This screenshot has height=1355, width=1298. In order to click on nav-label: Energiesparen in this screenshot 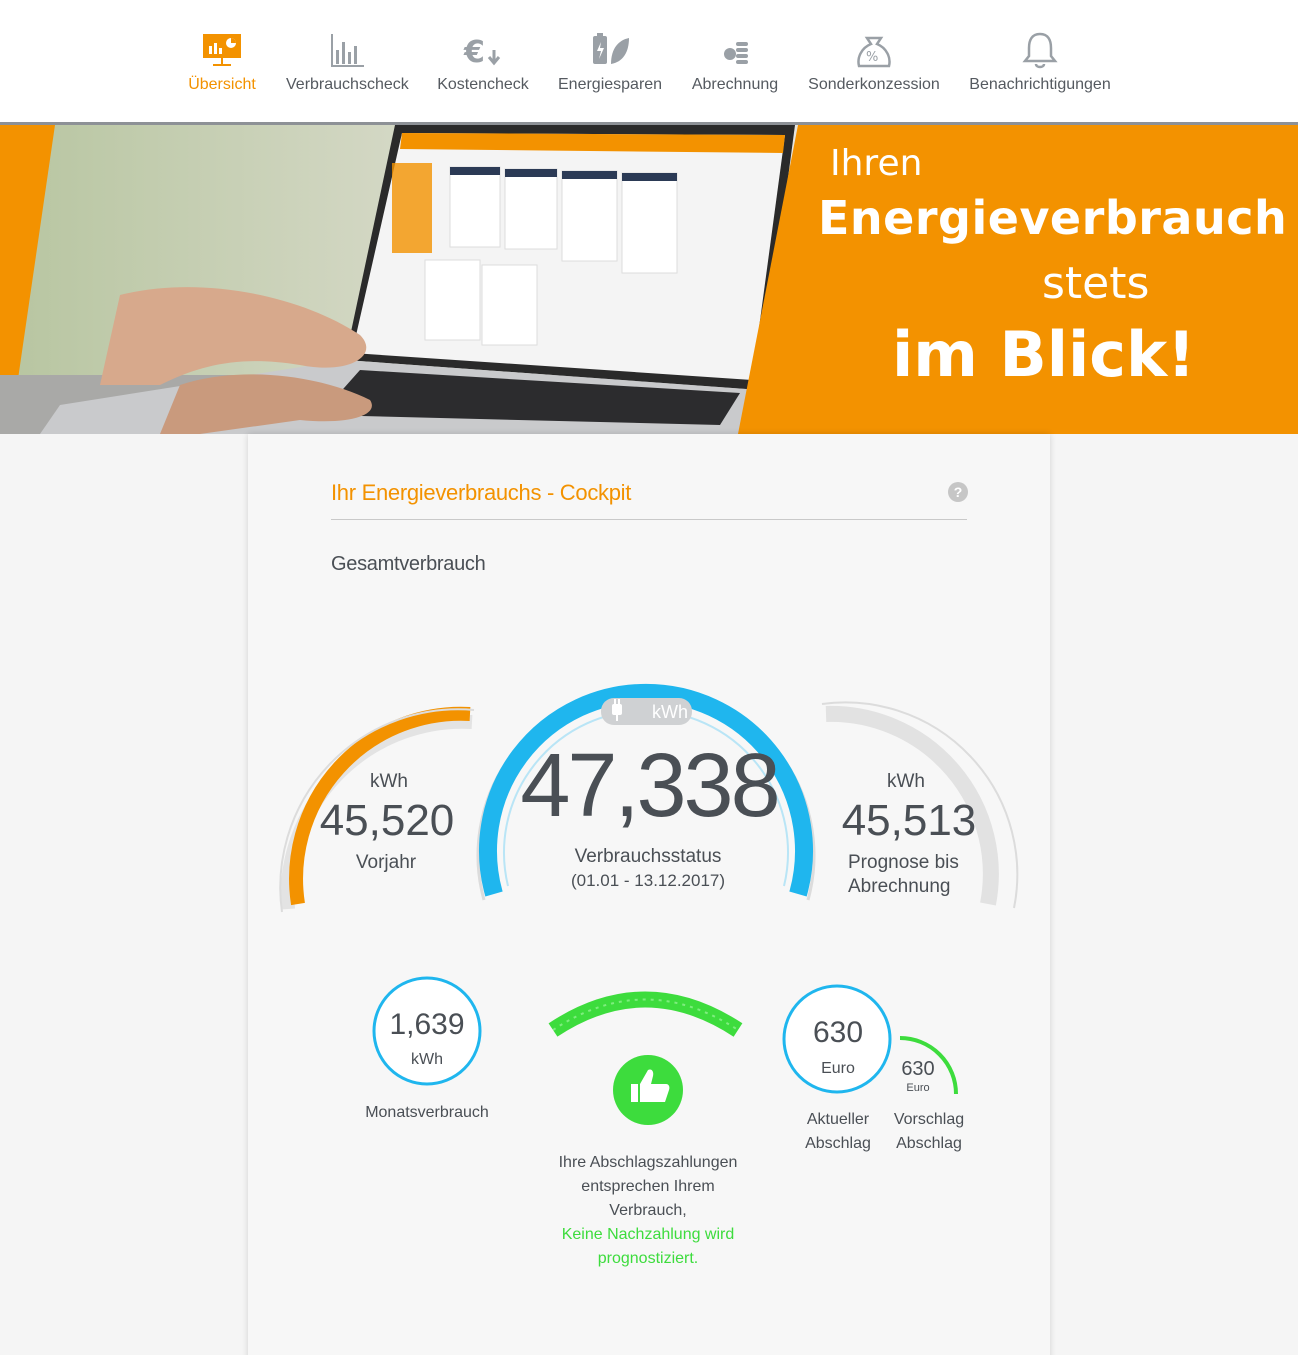, I will do `click(610, 84)`.